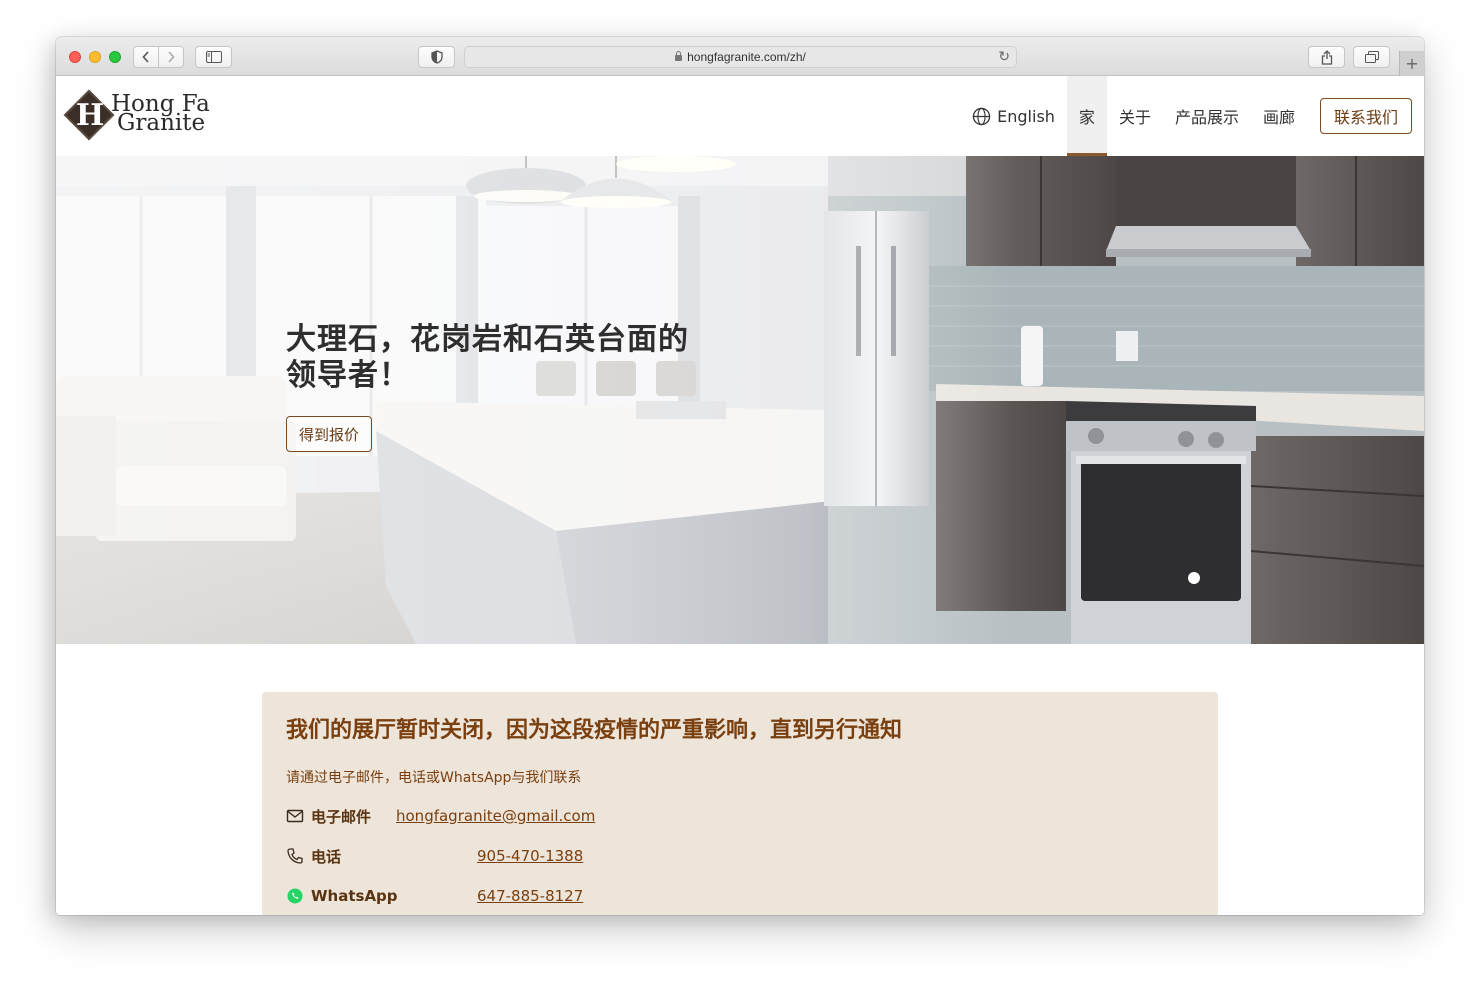 The height and width of the screenshot is (989, 1480). What do you see at coordinates (487, 357) in the screenshot?
I see `hero-title: 大理石，花岗岩和石英台面的领导者！` at bounding box center [487, 357].